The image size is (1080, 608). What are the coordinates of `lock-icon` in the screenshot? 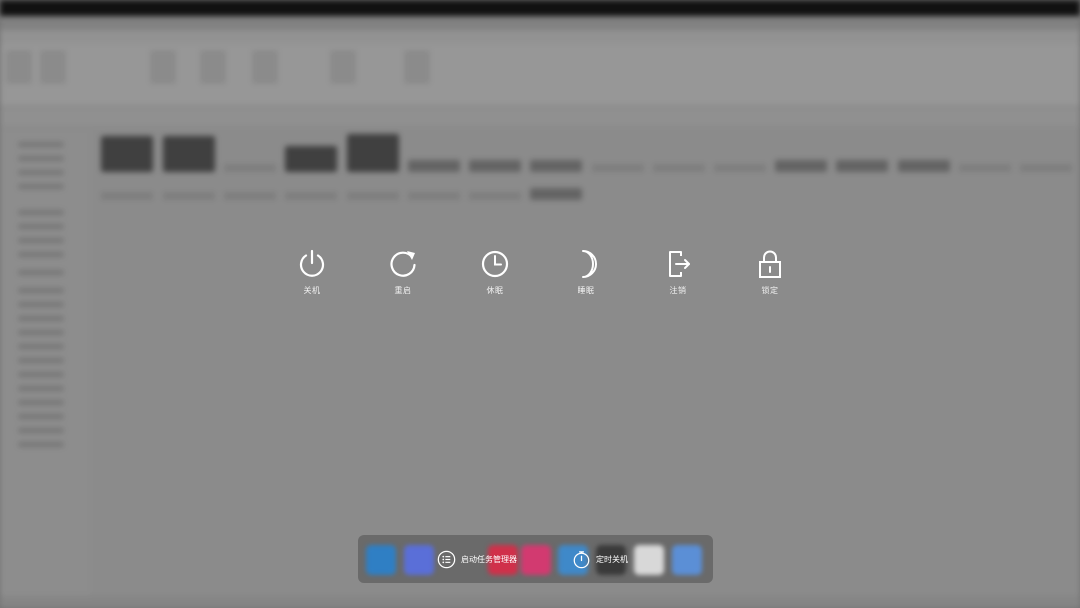 It's located at (770, 264).